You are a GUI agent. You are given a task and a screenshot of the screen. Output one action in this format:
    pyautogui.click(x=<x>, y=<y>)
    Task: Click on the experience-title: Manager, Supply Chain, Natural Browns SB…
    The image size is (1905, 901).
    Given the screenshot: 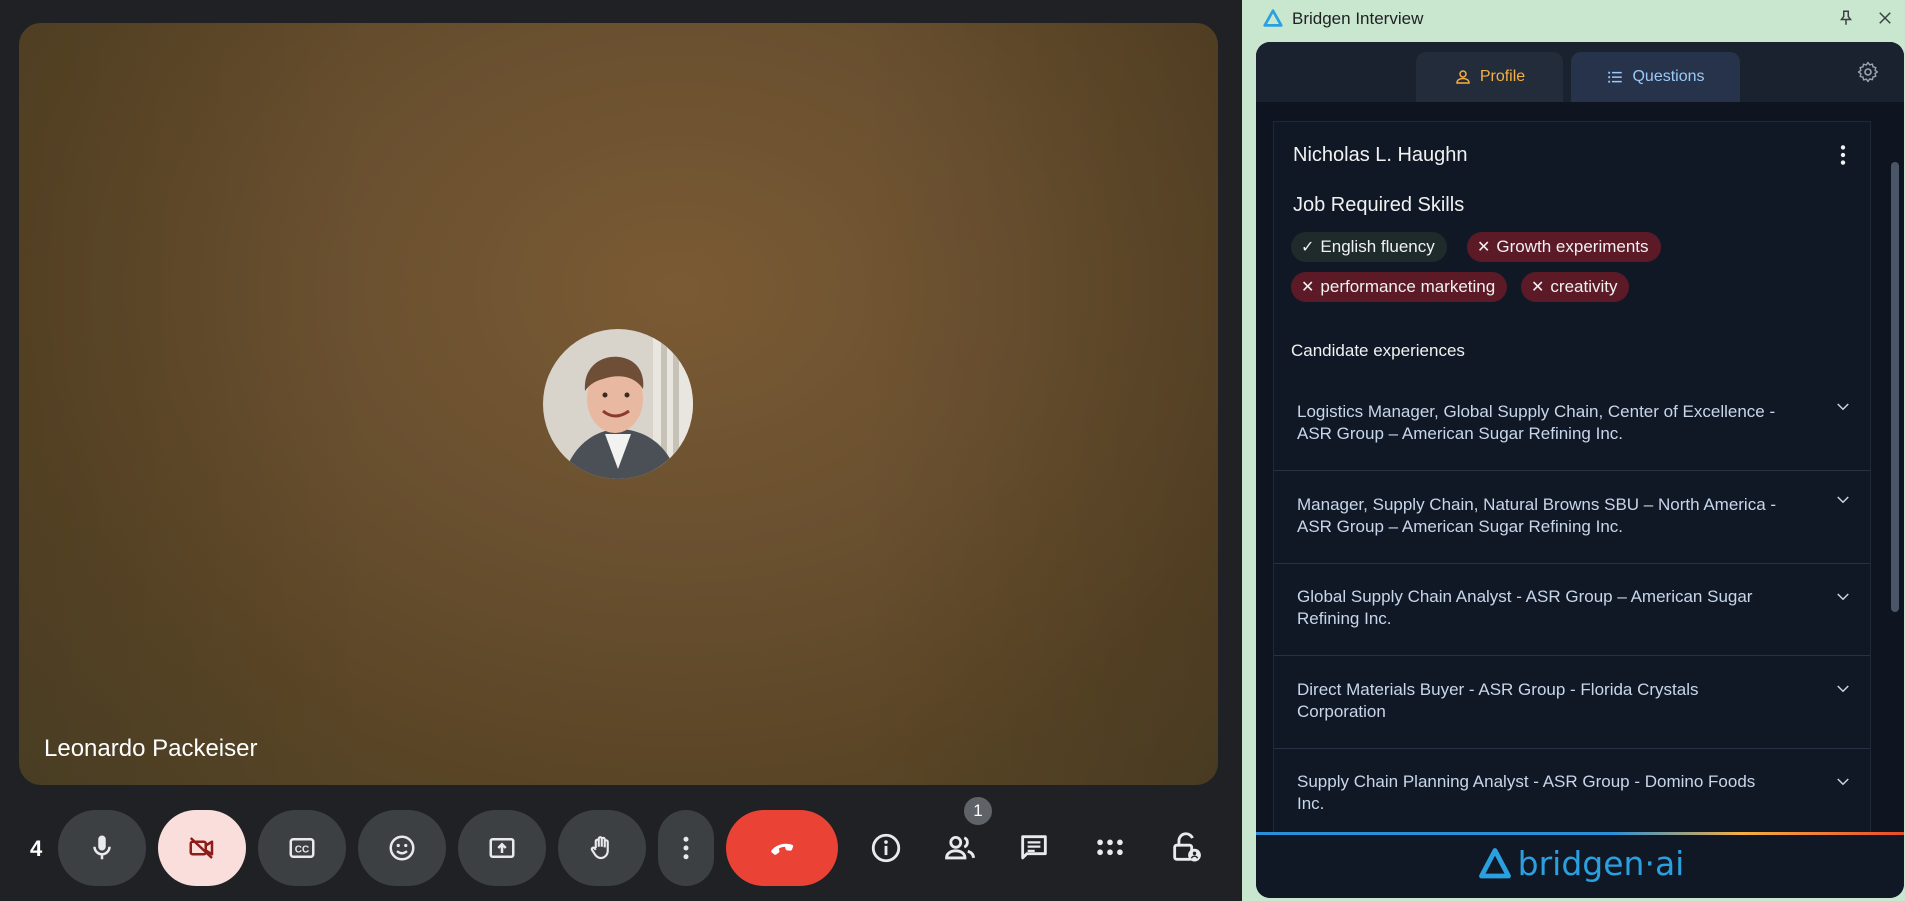 What is the action you would take?
    pyautogui.click(x=1557, y=516)
    